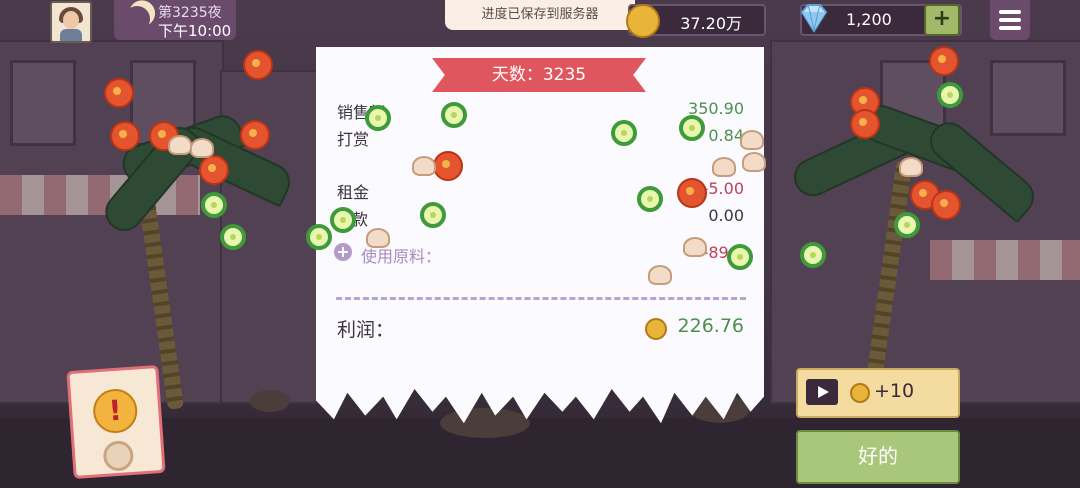 The height and width of the screenshot is (488, 1080). Describe the element at coordinates (726, 135) in the screenshot. I see `tips-value: 0.84` at that location.